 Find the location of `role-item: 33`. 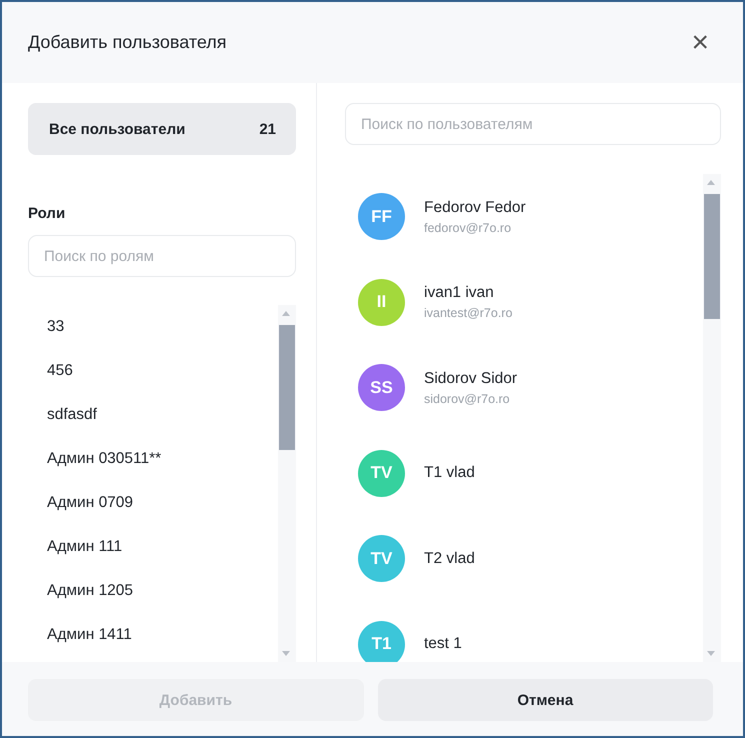

role-item: 33 is located at coordinates (162, 327).